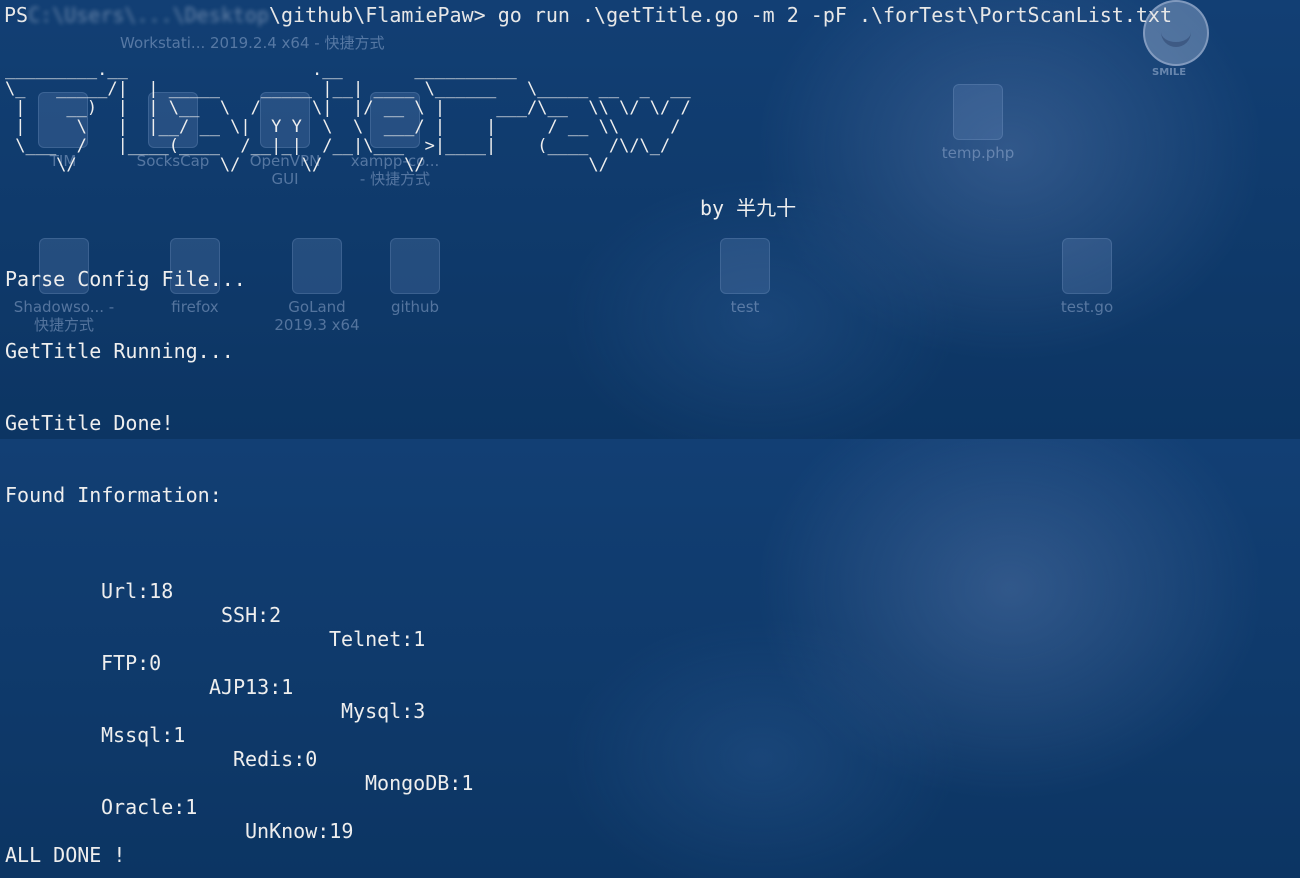  What do you see at coordinates (149, 807) in the screenshot?
I see `stat-oracle: Oracle:1` at bounding box center [149, 807].